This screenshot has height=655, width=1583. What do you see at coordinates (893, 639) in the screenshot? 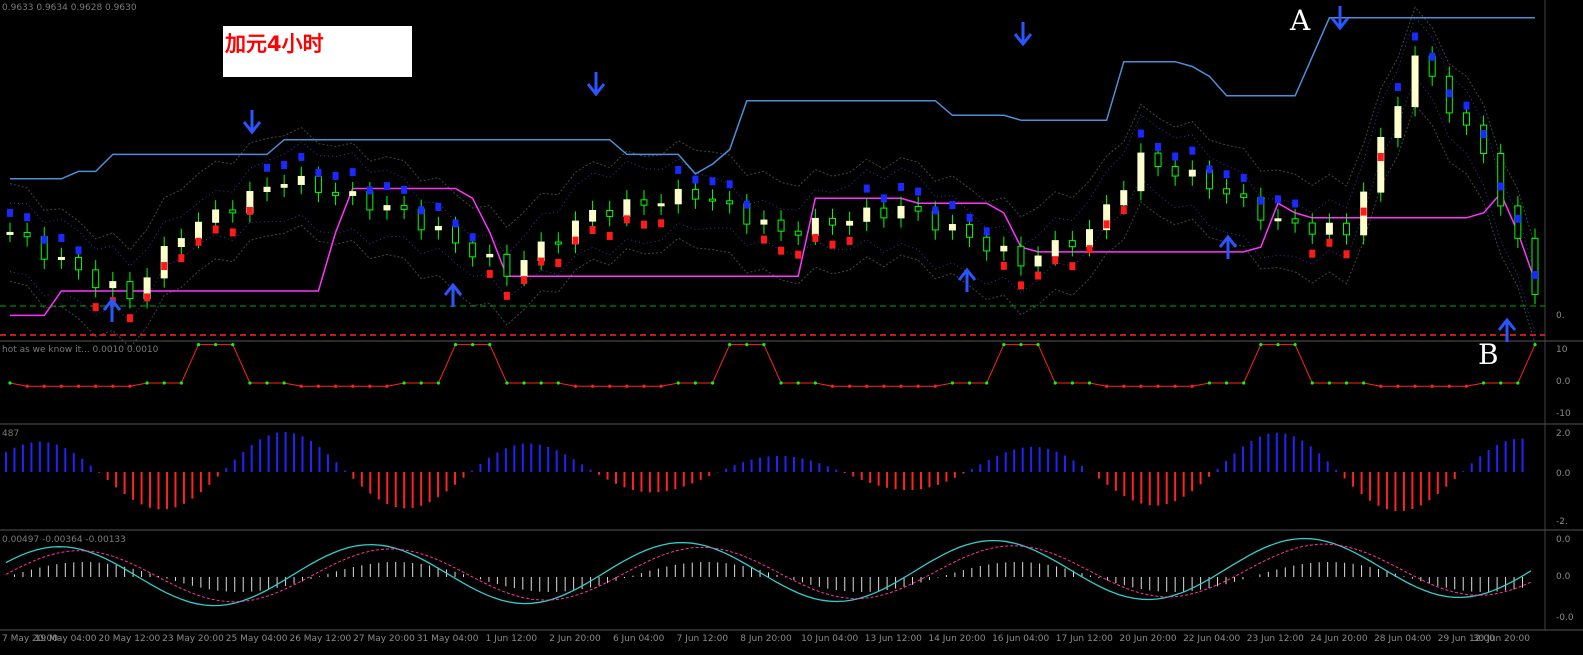
I see `time-axis-label: 13 Jun 12:00` at bounding box center [893, 639].